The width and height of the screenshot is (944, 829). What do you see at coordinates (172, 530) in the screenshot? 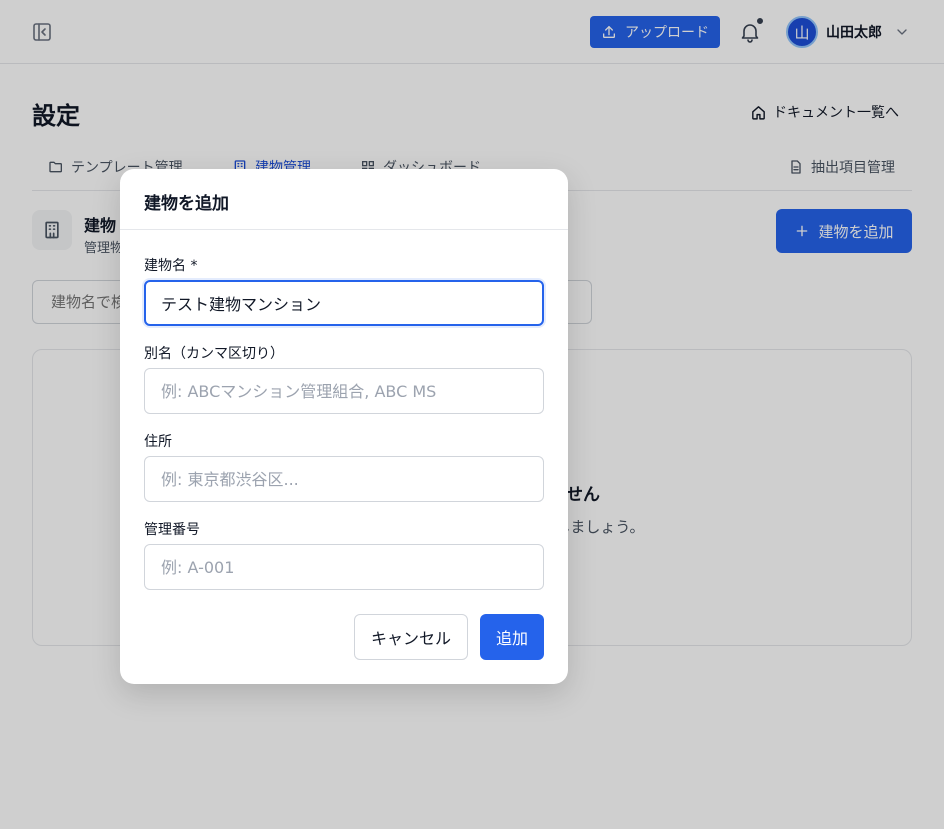
I see `management-number-label: 管理番号` at bounding box center [172, 530].